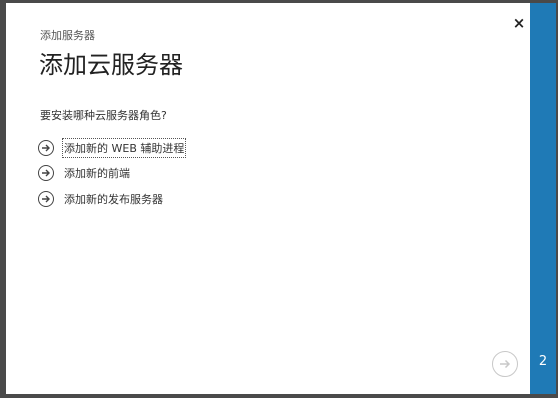 This screenshot has height=398, width=558. I want to click on page-title: 添加云服务器, so click(111, 65).